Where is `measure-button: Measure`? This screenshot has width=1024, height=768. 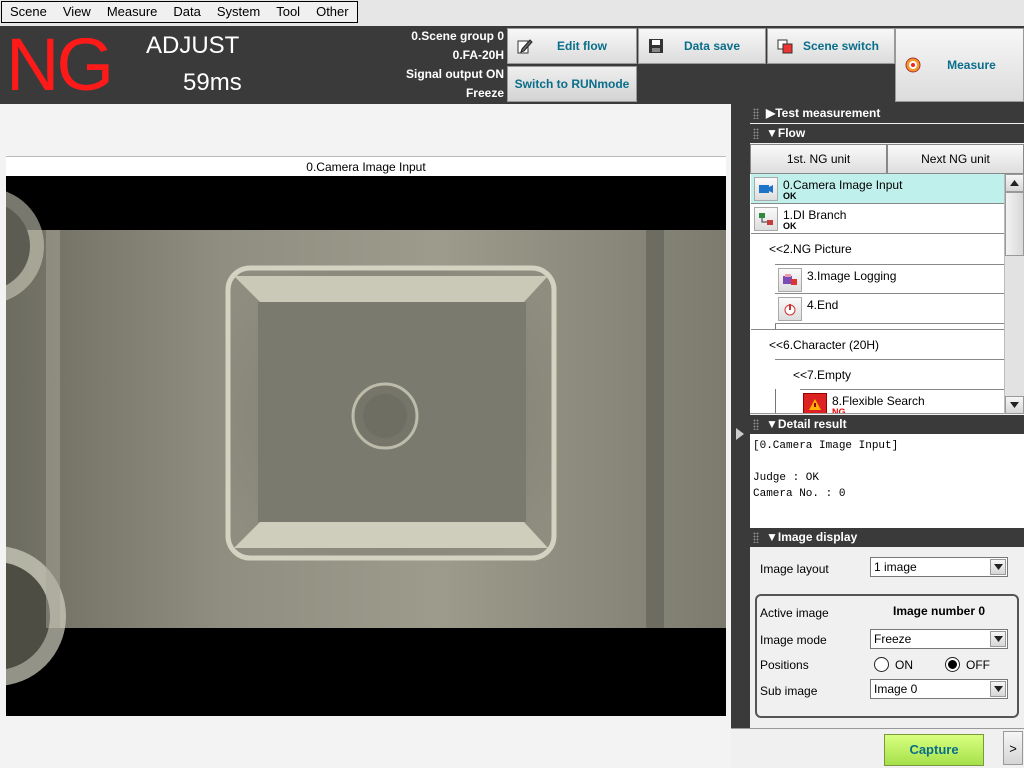
measure-button: Measure is located at coordinates (959, 65).